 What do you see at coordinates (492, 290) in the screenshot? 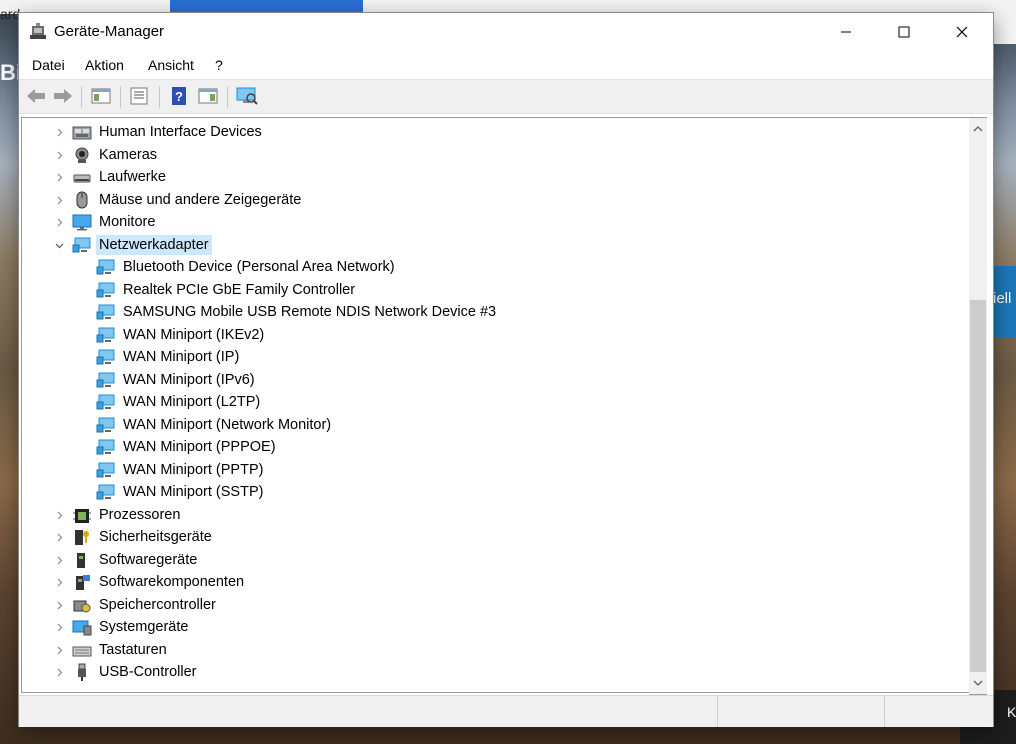
I see `tree-device-item: Realtek PCIe GbE Family Controller` at bounding box center [492, 290].